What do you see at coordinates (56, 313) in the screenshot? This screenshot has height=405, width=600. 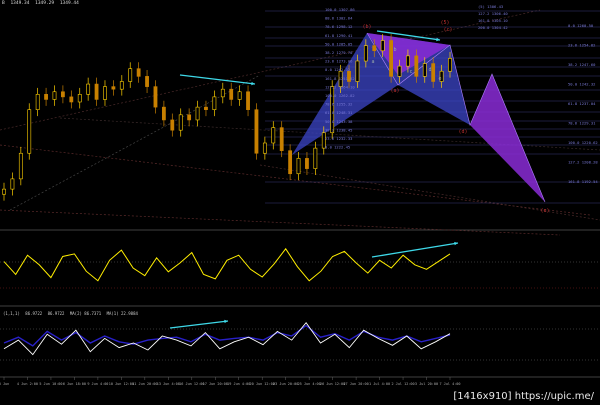 I see `stoch-value-2: 86.9722` at bounding box center [56, 313].